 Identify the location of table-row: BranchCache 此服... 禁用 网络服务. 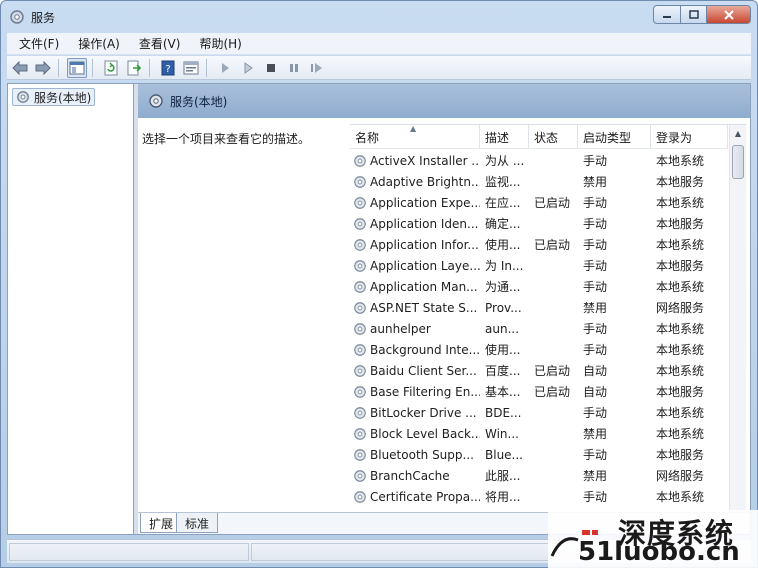
(539, 475).